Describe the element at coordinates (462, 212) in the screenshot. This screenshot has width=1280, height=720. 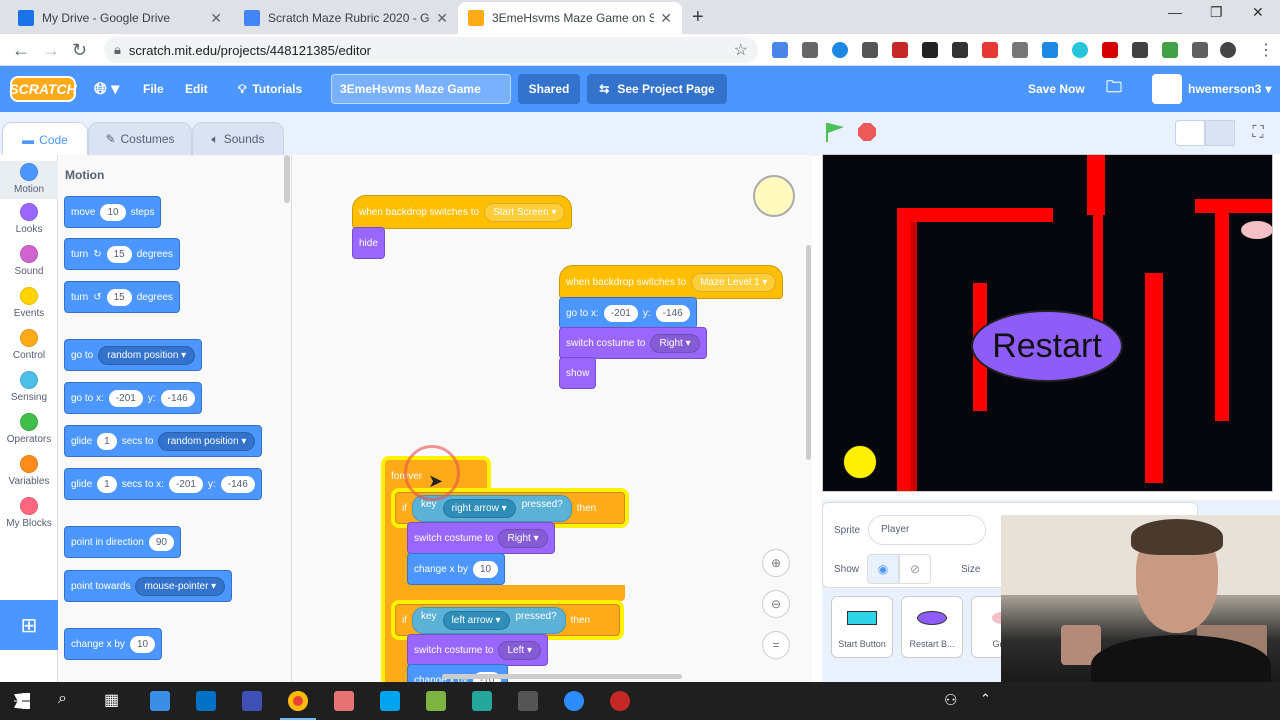
I see `when-backdrop-hat-block: when backdrop switches to Start Screen ▾` at that location.